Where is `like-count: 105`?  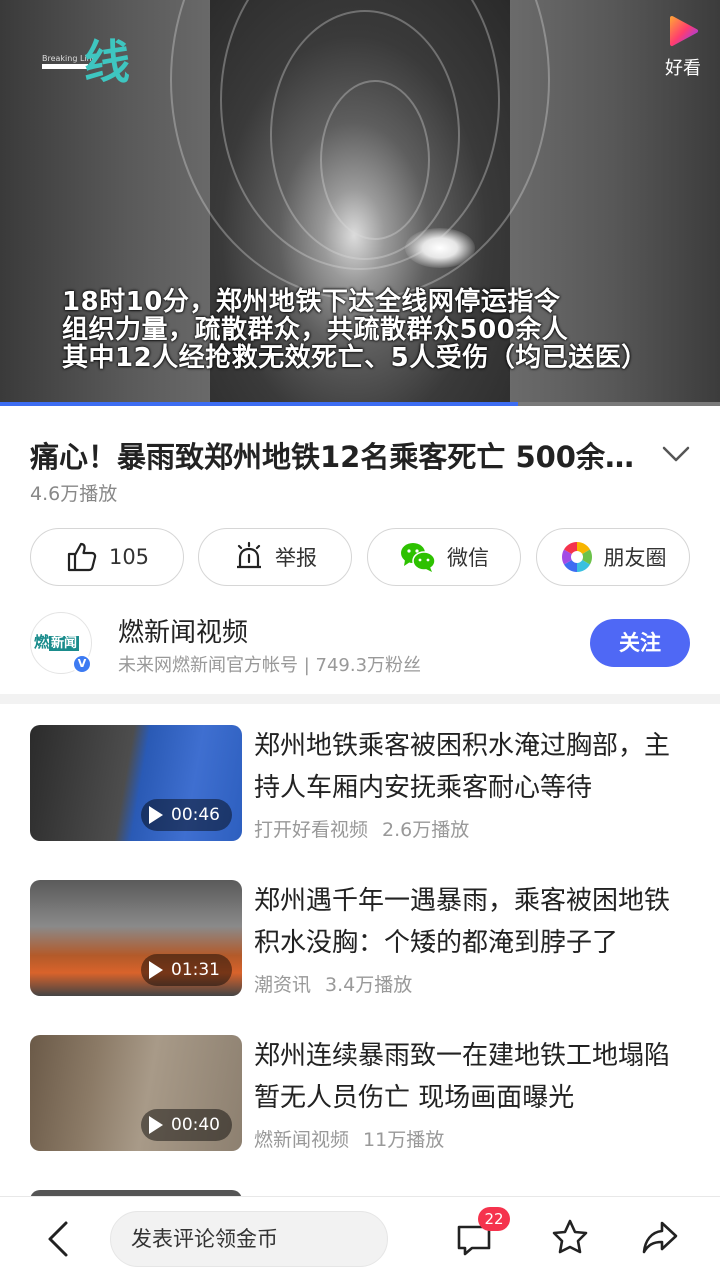
like-count: 105 is located at coordinates (129, 557).